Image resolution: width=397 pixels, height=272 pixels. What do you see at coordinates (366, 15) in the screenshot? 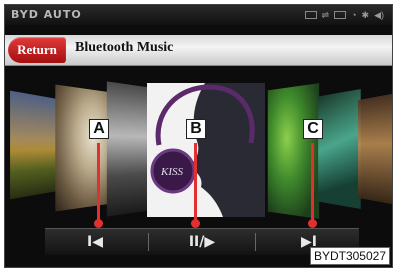
I see `bluetooth-icon: ✱` at bounding box center [366, 15].